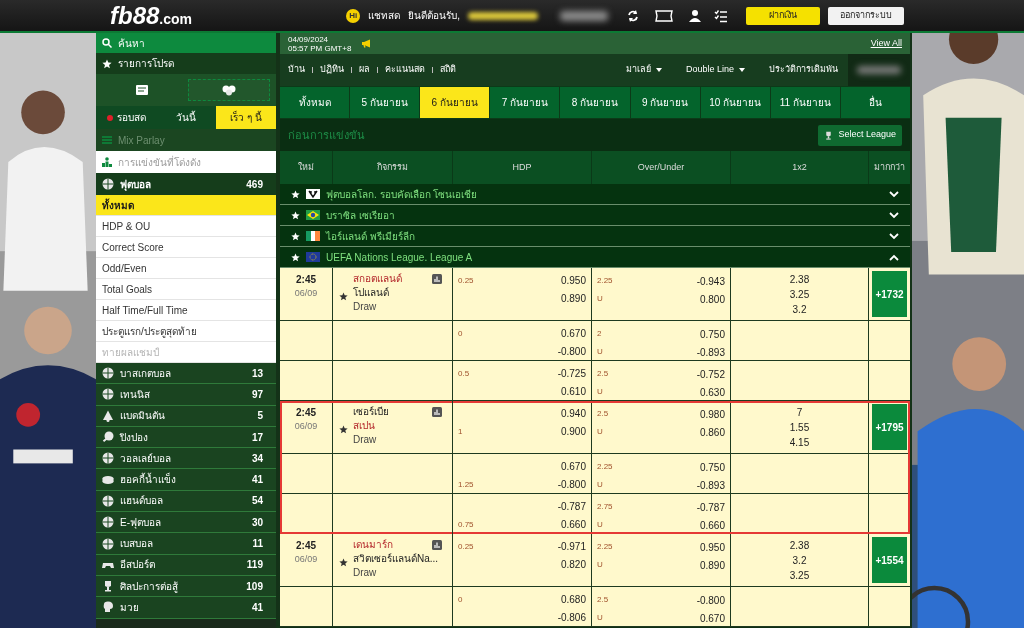 This screenshot has height=628, width=1024. Describe the element at coordinates (799, 412) in the screenshot. I see `odds-value: 7` at that location.